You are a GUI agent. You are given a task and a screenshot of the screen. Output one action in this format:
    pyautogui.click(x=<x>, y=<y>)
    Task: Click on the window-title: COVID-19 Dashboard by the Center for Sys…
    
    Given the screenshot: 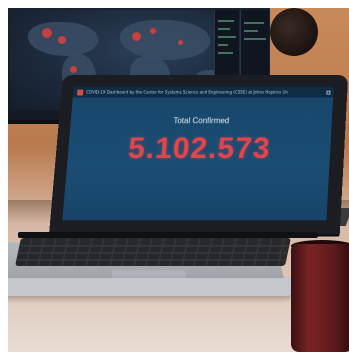 What is the action you would take?
    pyautogui.click(x=187, y=92)
    